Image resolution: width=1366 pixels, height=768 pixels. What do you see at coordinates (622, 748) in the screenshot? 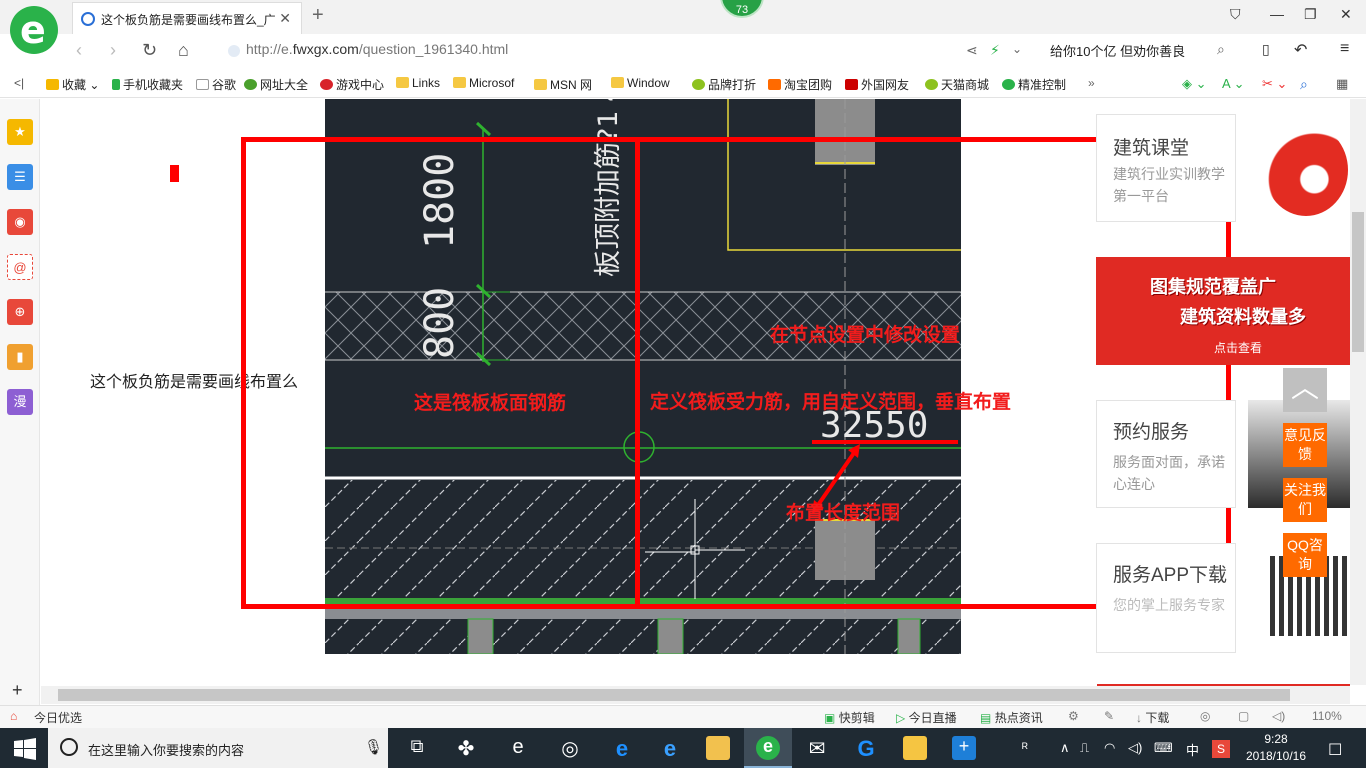
I see `edge-icon: e` at bounding box center [622, 748].